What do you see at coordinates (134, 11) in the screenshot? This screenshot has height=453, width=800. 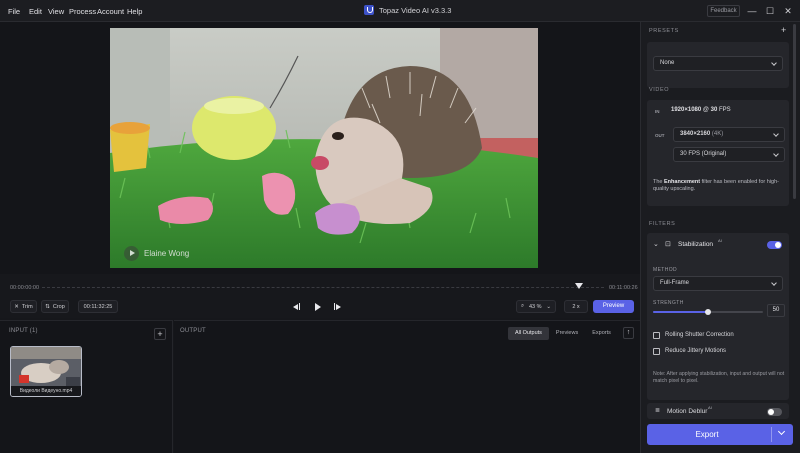 I see `menu-help: Help` at bounding box center [134, 11].